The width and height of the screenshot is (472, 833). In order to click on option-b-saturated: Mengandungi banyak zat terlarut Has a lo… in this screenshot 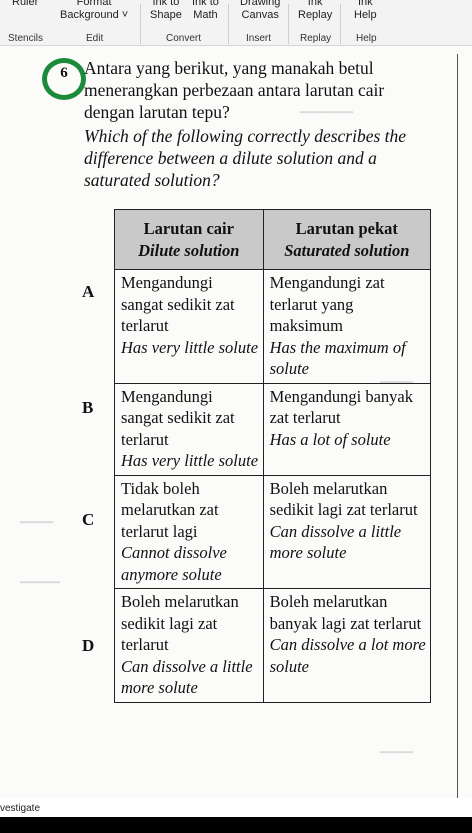, I will do `click(347, 429)`.